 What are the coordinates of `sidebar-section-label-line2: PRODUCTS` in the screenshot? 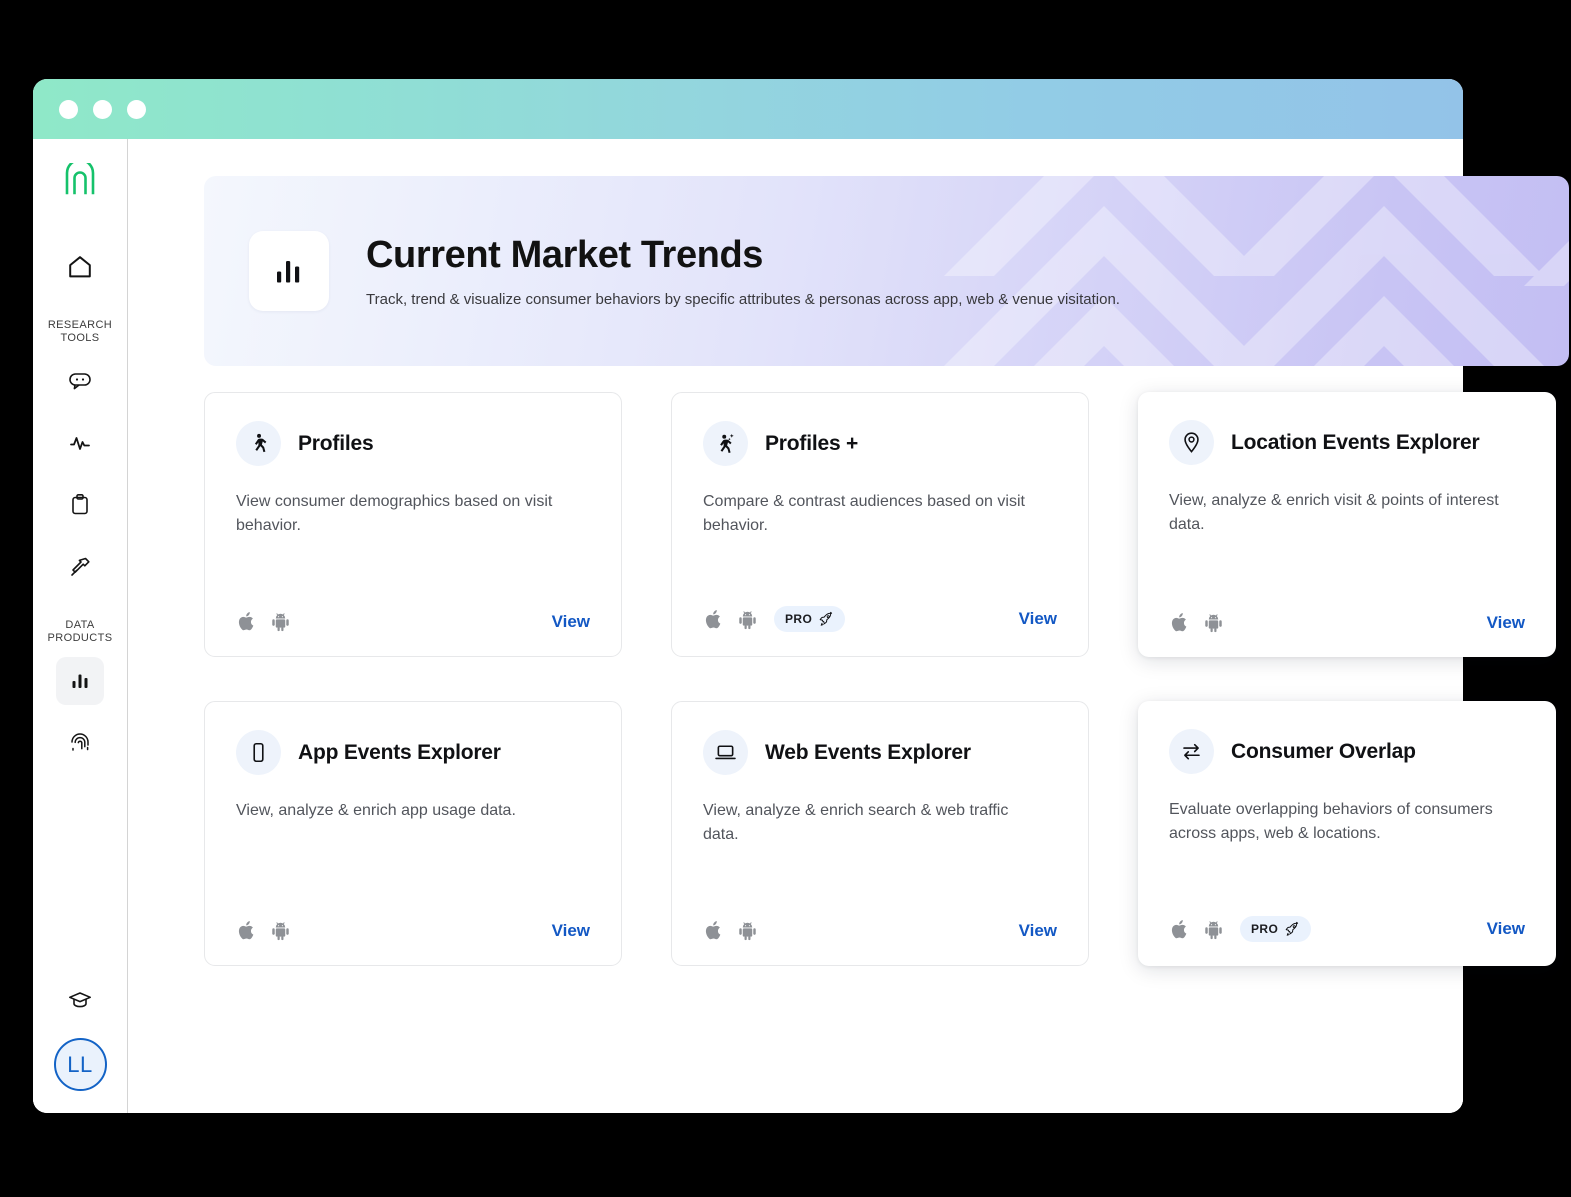 It's located at (80, 638).